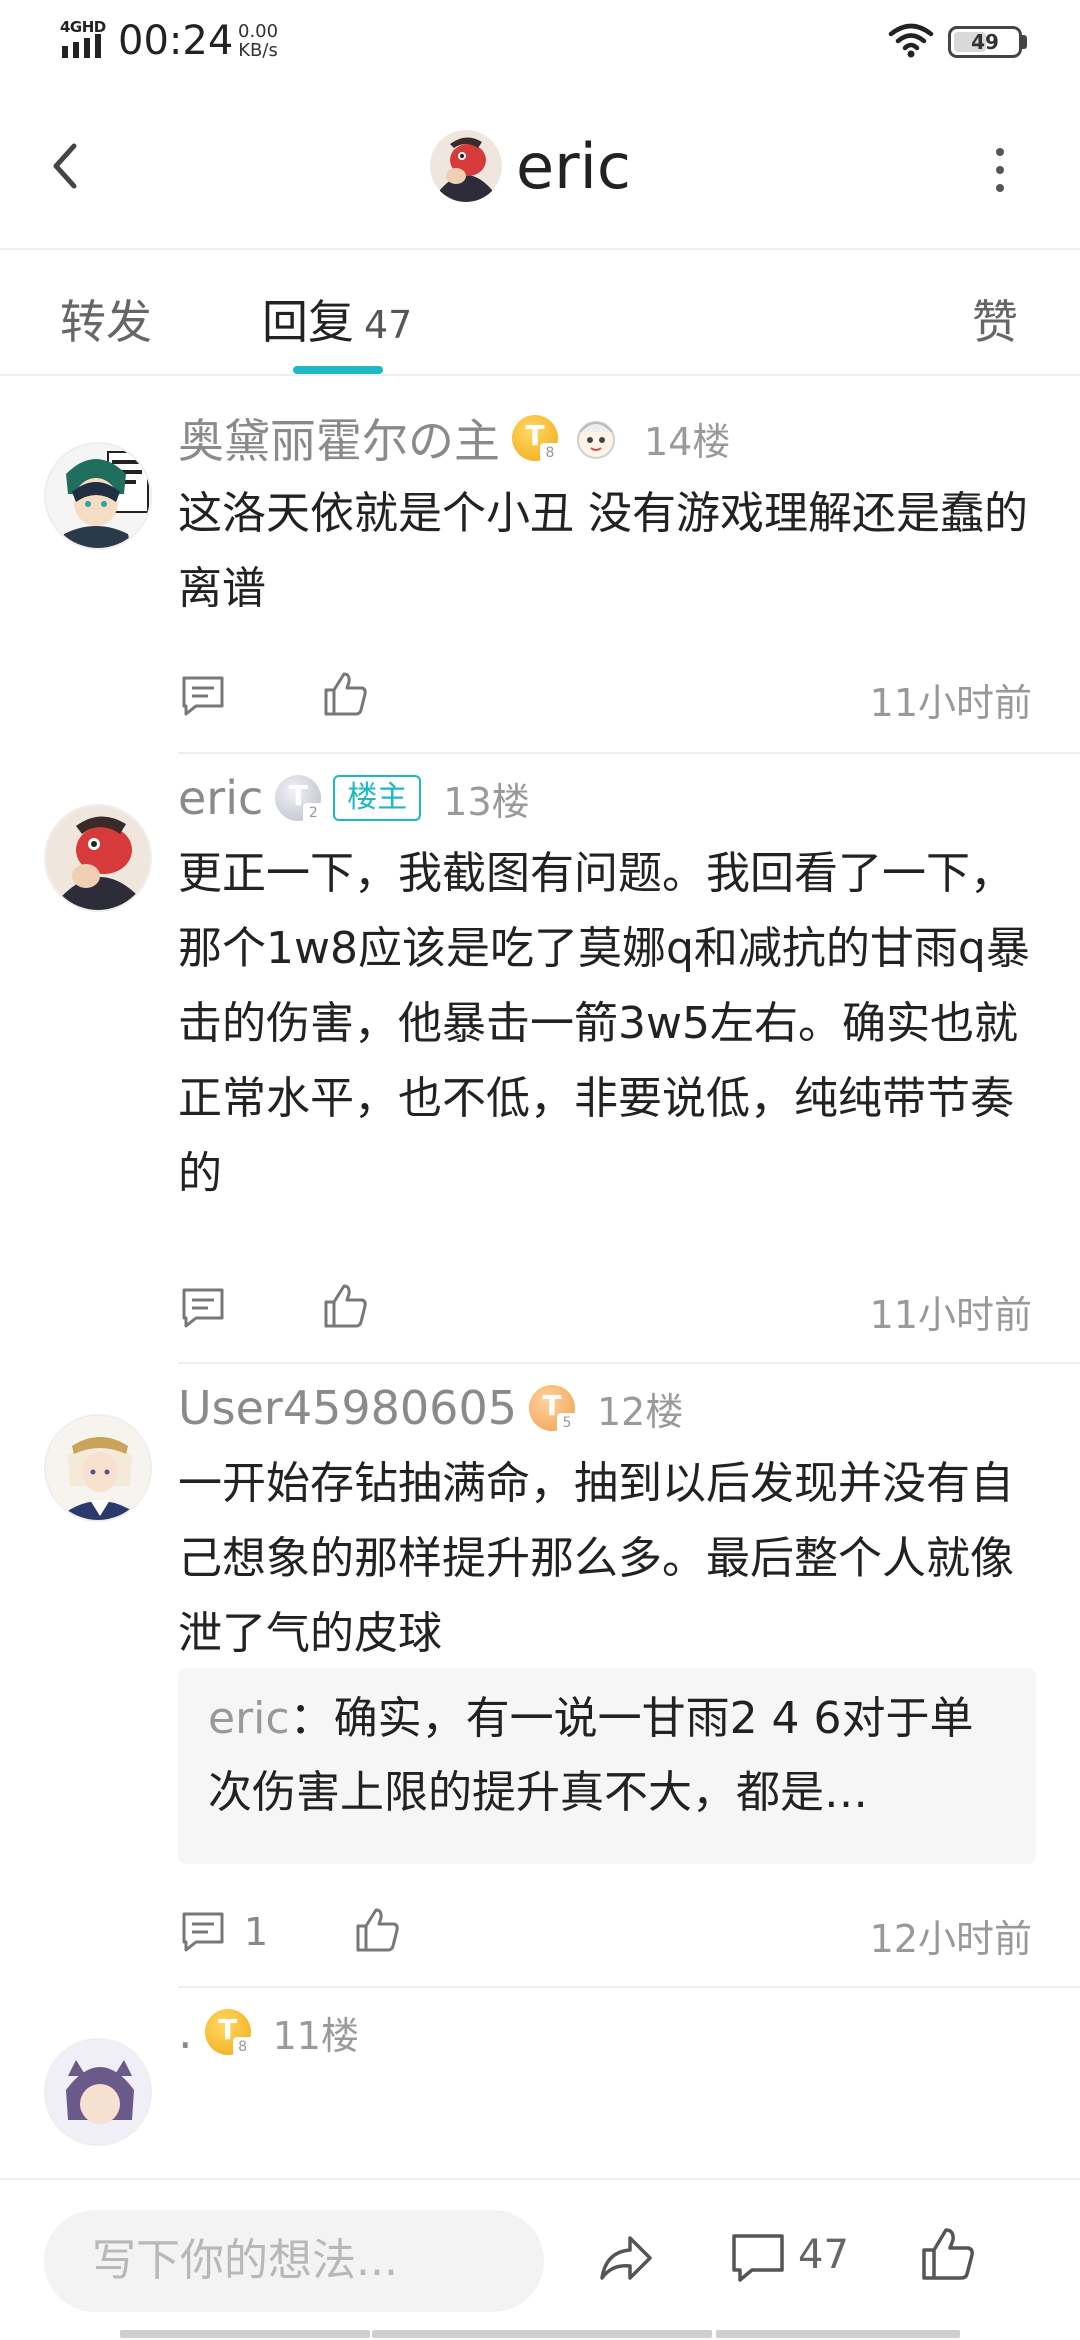 This screenshot has width=1080, height=2340. Describe the element at coordinates (249, 1718) in the screenshot. I see `reply-author: eric` at that location.